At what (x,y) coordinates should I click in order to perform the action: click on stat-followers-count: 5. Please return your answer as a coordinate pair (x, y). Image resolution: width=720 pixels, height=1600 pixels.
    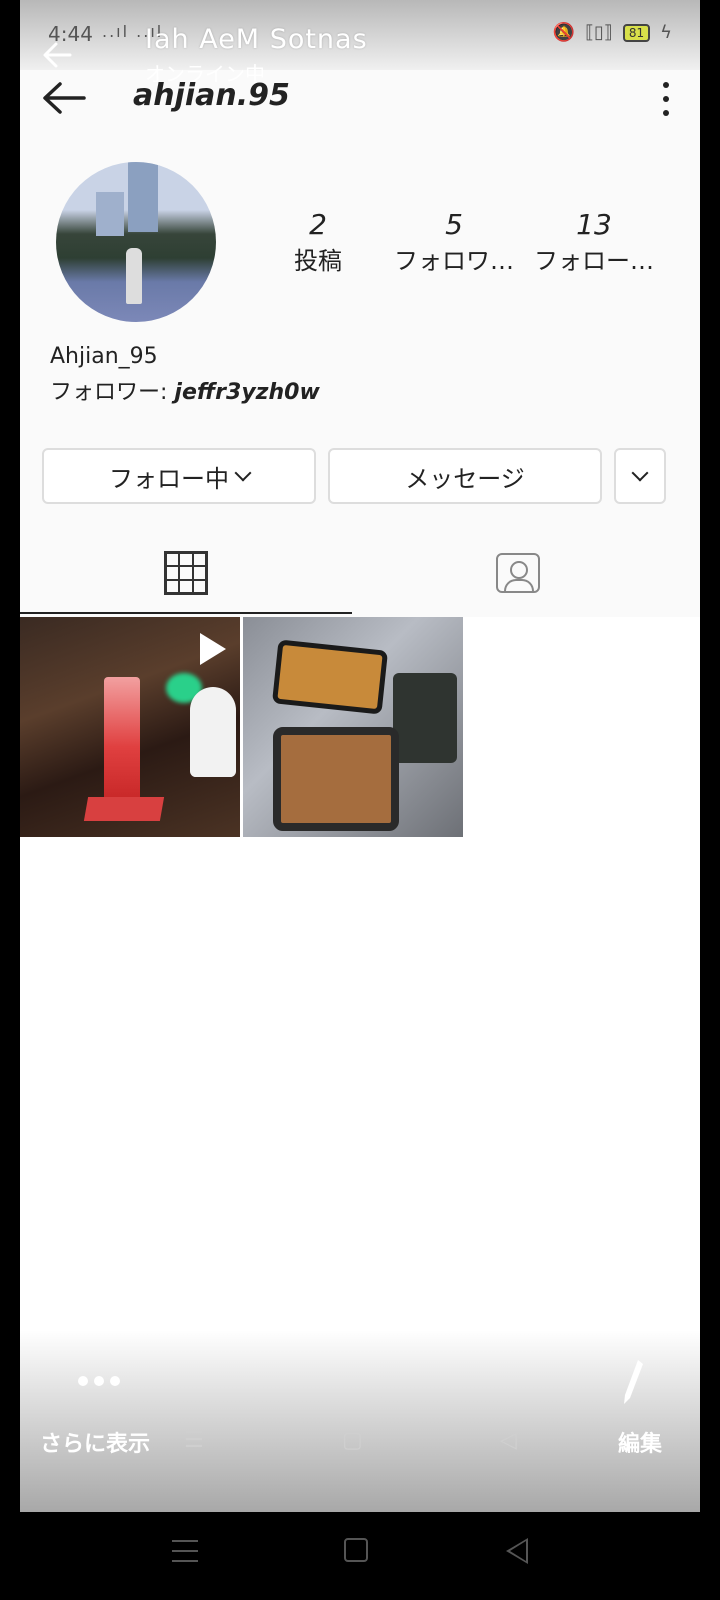
    Looking at the image, I should click on (454, 224).